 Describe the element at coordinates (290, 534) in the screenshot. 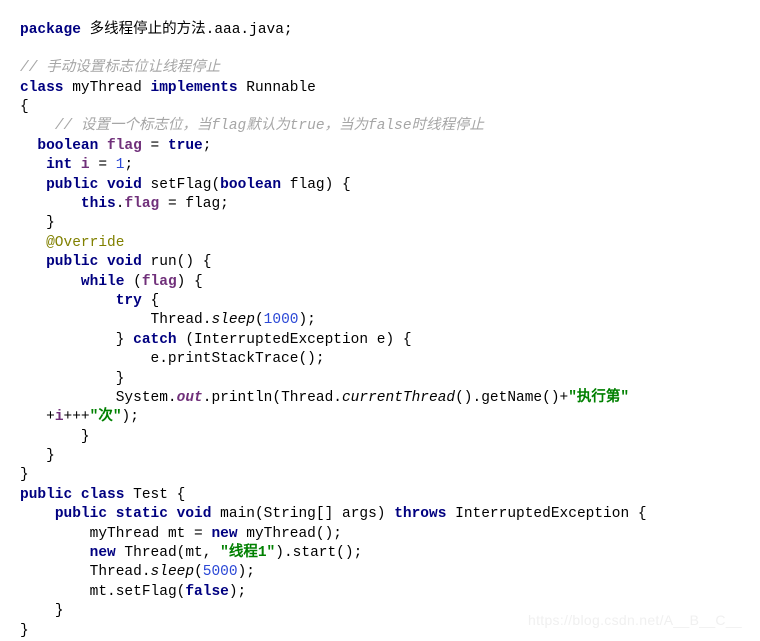

I see `code-token: myThread();` at that location.